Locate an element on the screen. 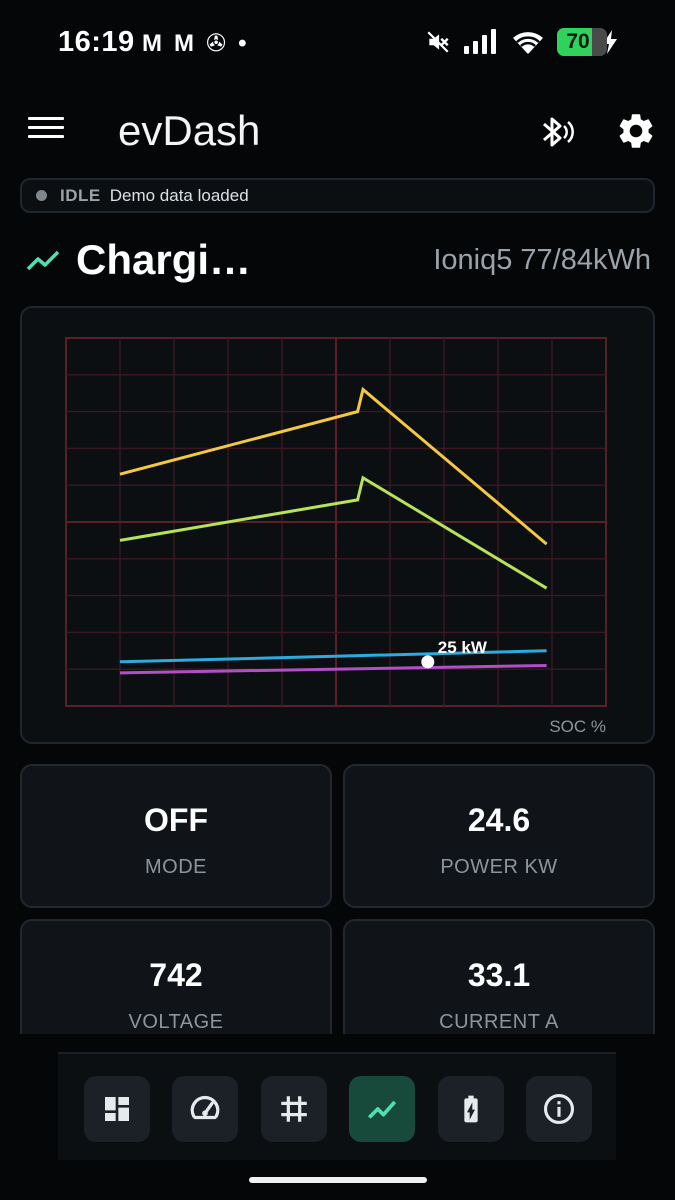 The height and width of the screenshot is (1200, 675). stat-value: 33.1 is located at coordinates (499, 975).